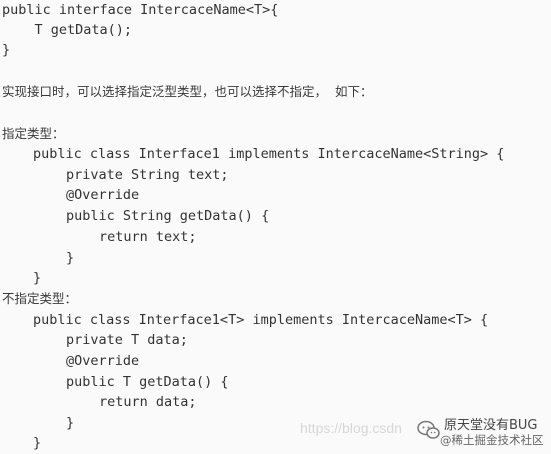 This screenshot has width=551, height=454. What do you see at coordinates (491, 425) in the screenshot?
I see `watermark-account-name: 原天堂没有BUG` at bounding box center [491, 425].